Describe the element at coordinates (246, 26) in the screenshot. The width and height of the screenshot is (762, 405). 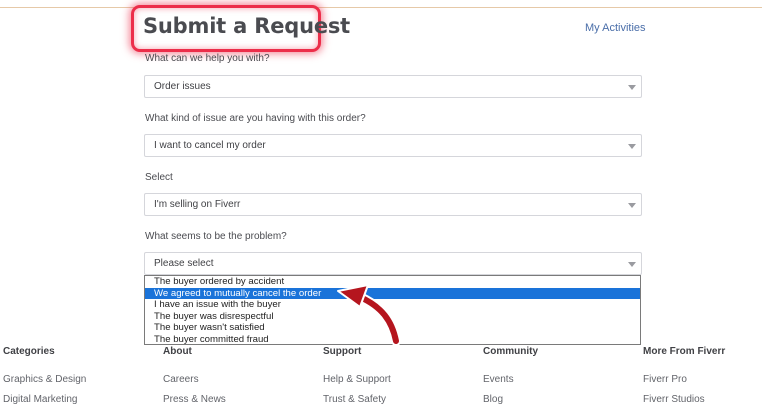
I see `page-title: Submit a Request` at that location.